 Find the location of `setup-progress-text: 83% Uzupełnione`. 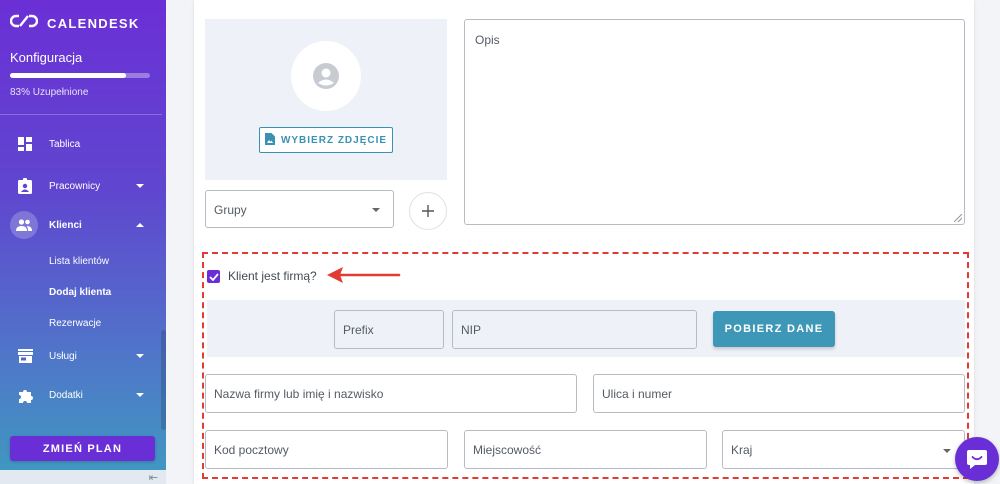

setup-progress-text: 83% Uzupełnione is located at coordinates (49, 92).